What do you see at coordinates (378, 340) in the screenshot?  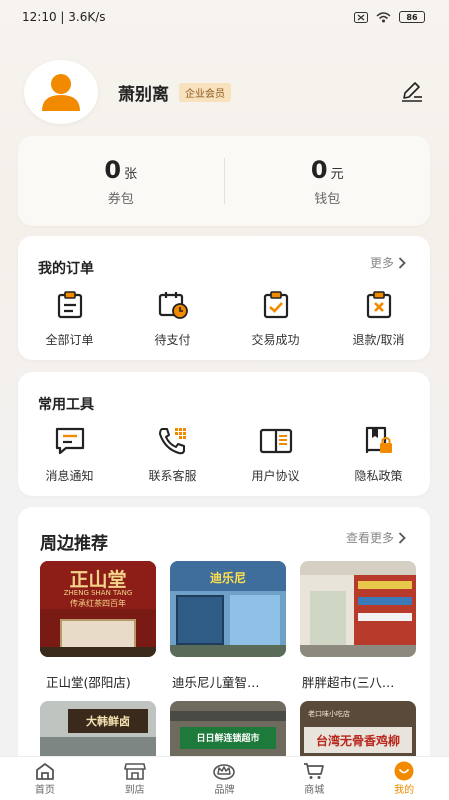 I see `order-refund-label: 退款/取消` at bounding box center [378, 340].